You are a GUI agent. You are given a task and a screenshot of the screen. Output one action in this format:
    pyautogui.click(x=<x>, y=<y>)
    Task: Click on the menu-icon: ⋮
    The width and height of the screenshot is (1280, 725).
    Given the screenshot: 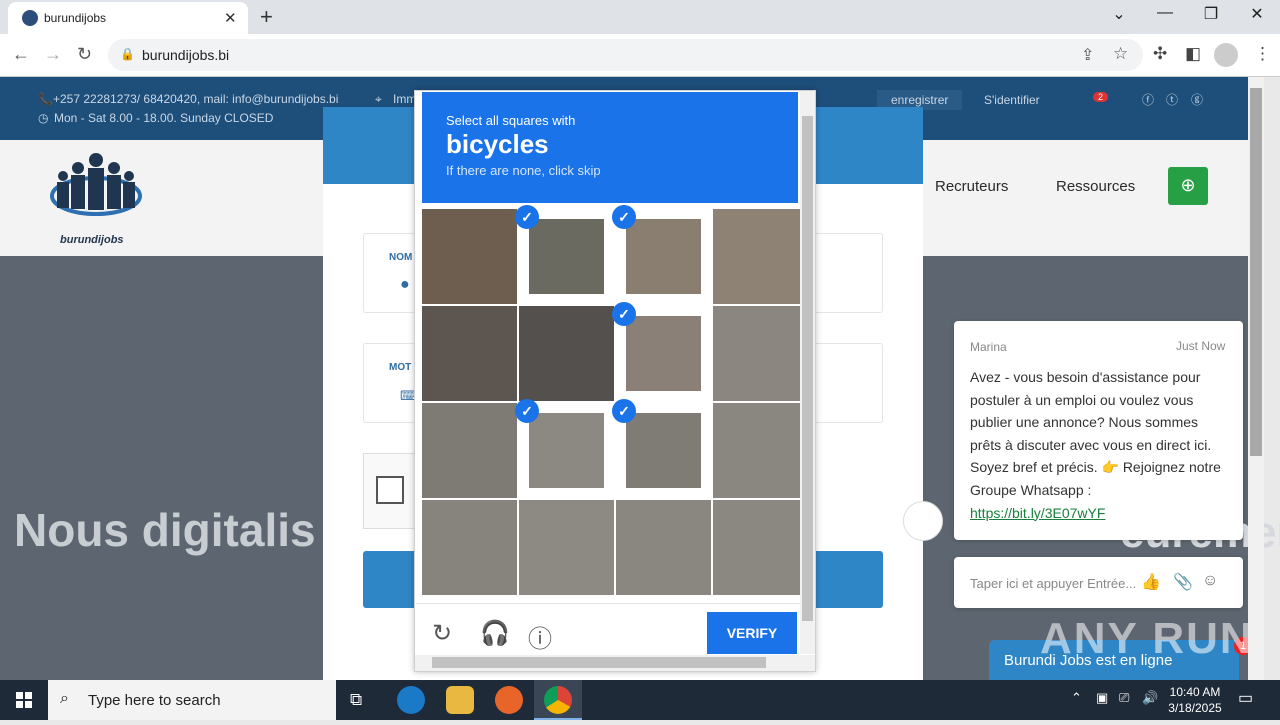 What is the action you would take?
    pyautogui.click(x=1262, y=54)
    